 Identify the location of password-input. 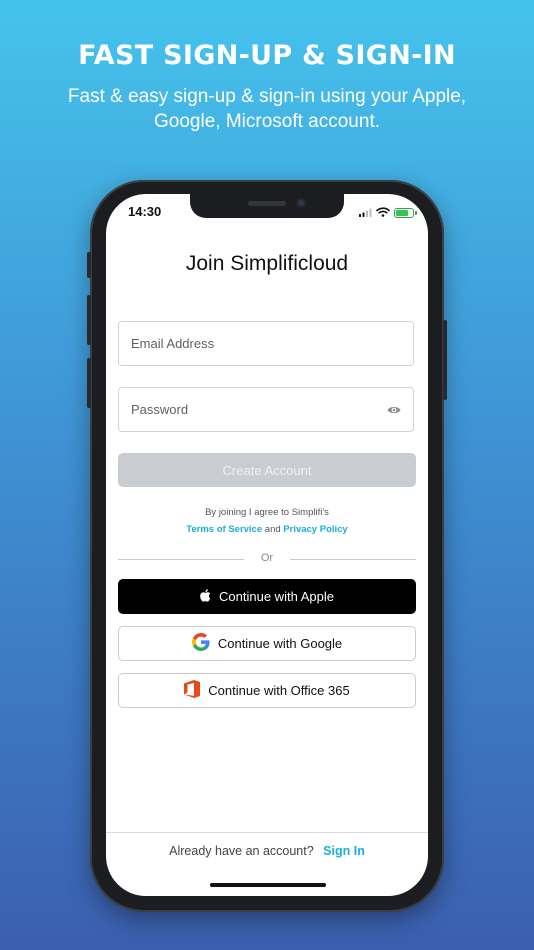
(256, 409).